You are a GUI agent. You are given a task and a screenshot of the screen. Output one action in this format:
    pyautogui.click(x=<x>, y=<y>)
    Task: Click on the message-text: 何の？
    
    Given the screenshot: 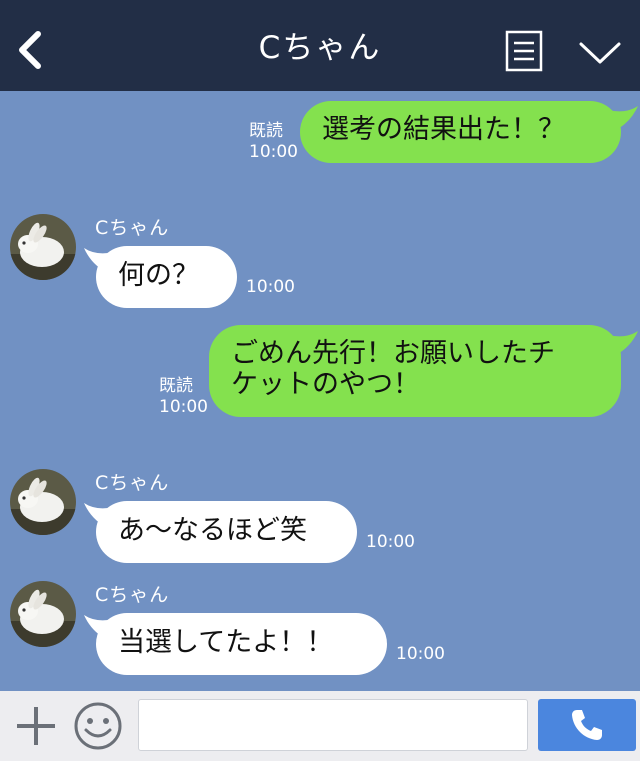 What is the action you would take?
    pyautogui.click(x=158, y=275)
    